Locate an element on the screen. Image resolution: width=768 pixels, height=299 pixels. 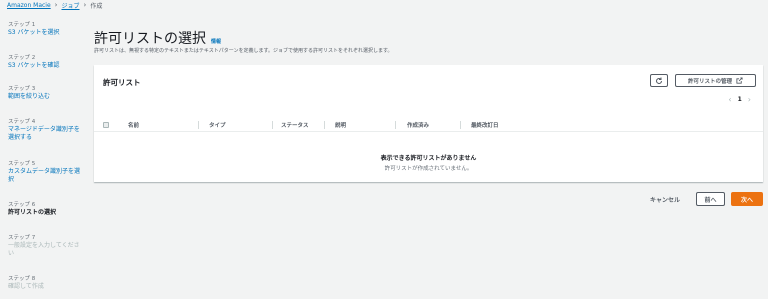
step-8: ステップ 8 確認して作成 is located at coordinates (48, 283).